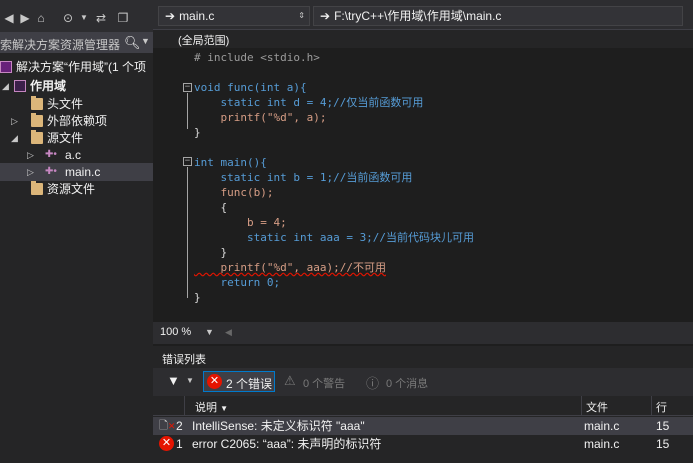  What do you see at coordinates (9, 18) in the screenshot?
I see `back-icon: ◀` at bounding box center [9, 18].